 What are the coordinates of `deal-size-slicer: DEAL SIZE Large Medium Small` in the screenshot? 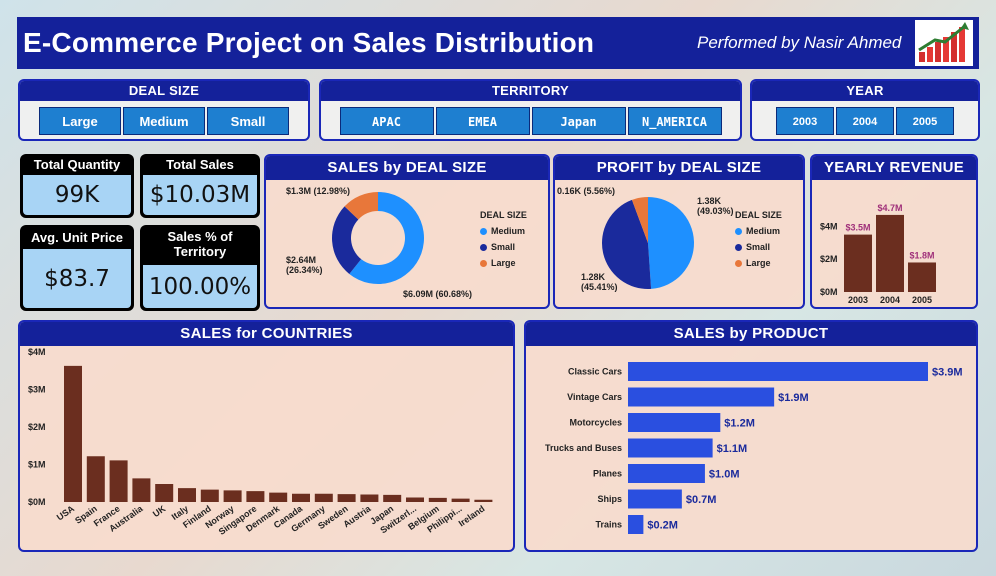 It's located at (164, 110).